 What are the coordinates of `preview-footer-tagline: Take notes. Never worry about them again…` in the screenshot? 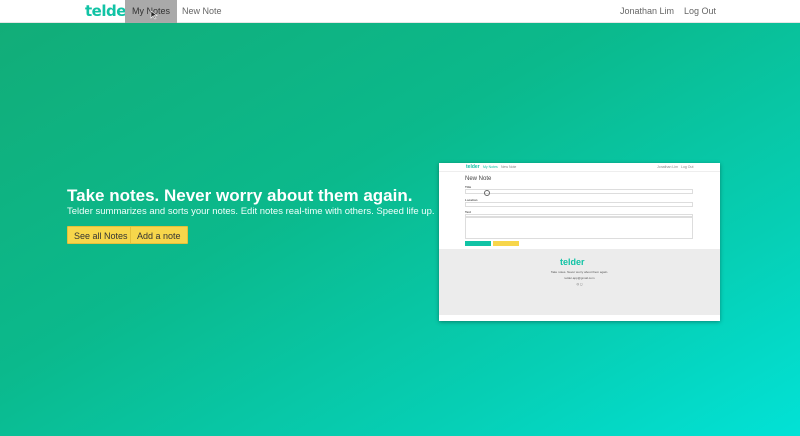 It's located at (579, 272).